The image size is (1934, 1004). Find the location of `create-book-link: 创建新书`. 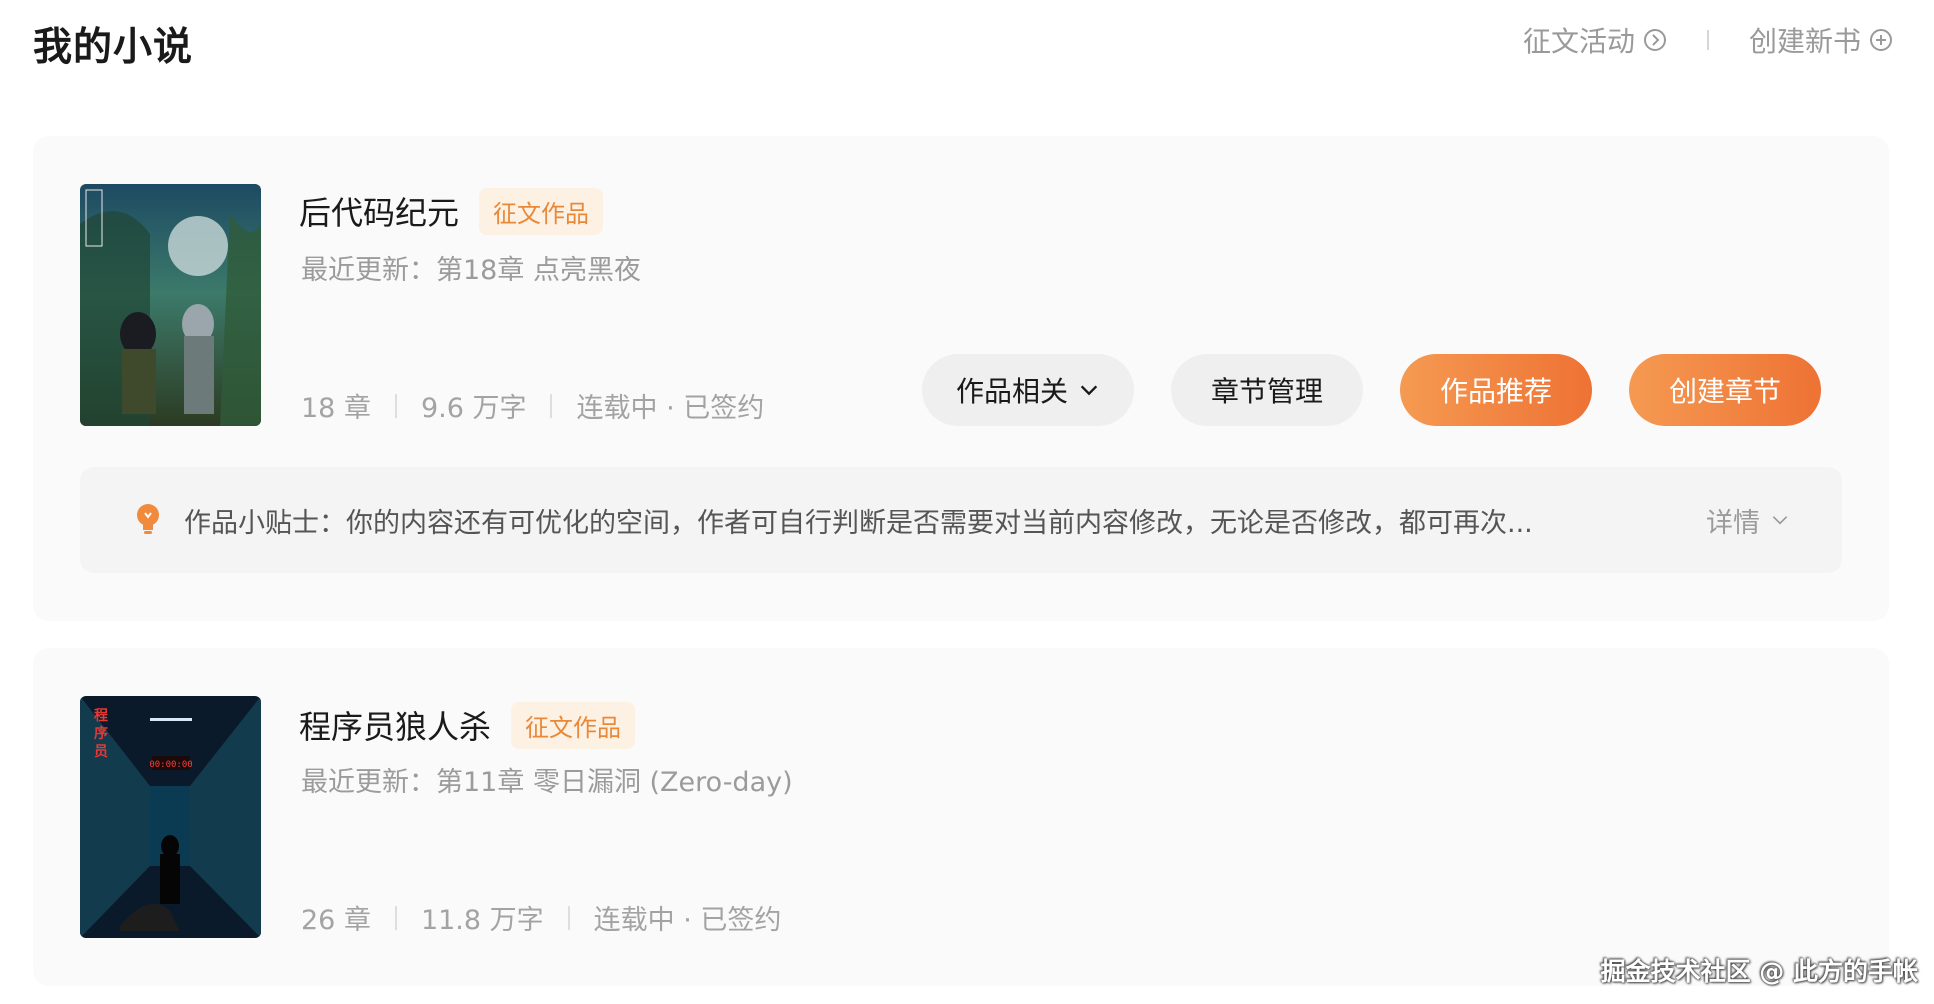

create-book-link: 创建新书 is located at coordinates (1821, 40).